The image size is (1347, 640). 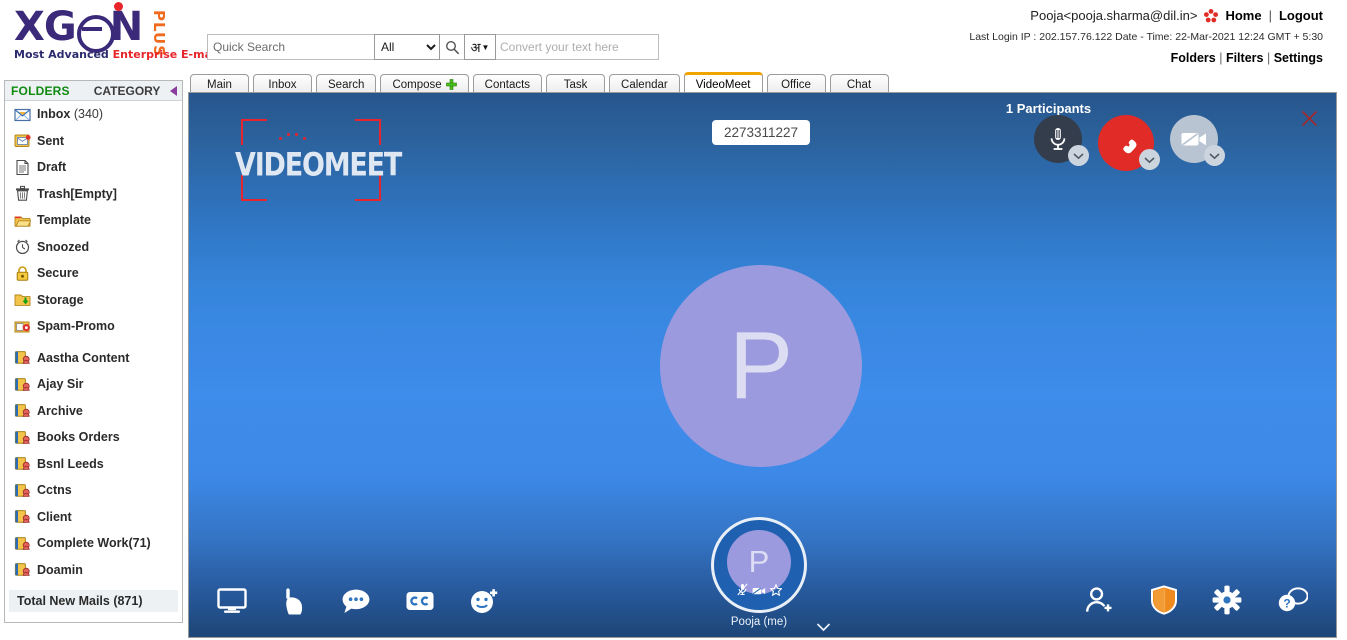 What do you see at coordinates (93, 384) in the screenshot?
I see `sidebar-item-ajay-sir: Ajay Sir` at bounding box center [93, 384].